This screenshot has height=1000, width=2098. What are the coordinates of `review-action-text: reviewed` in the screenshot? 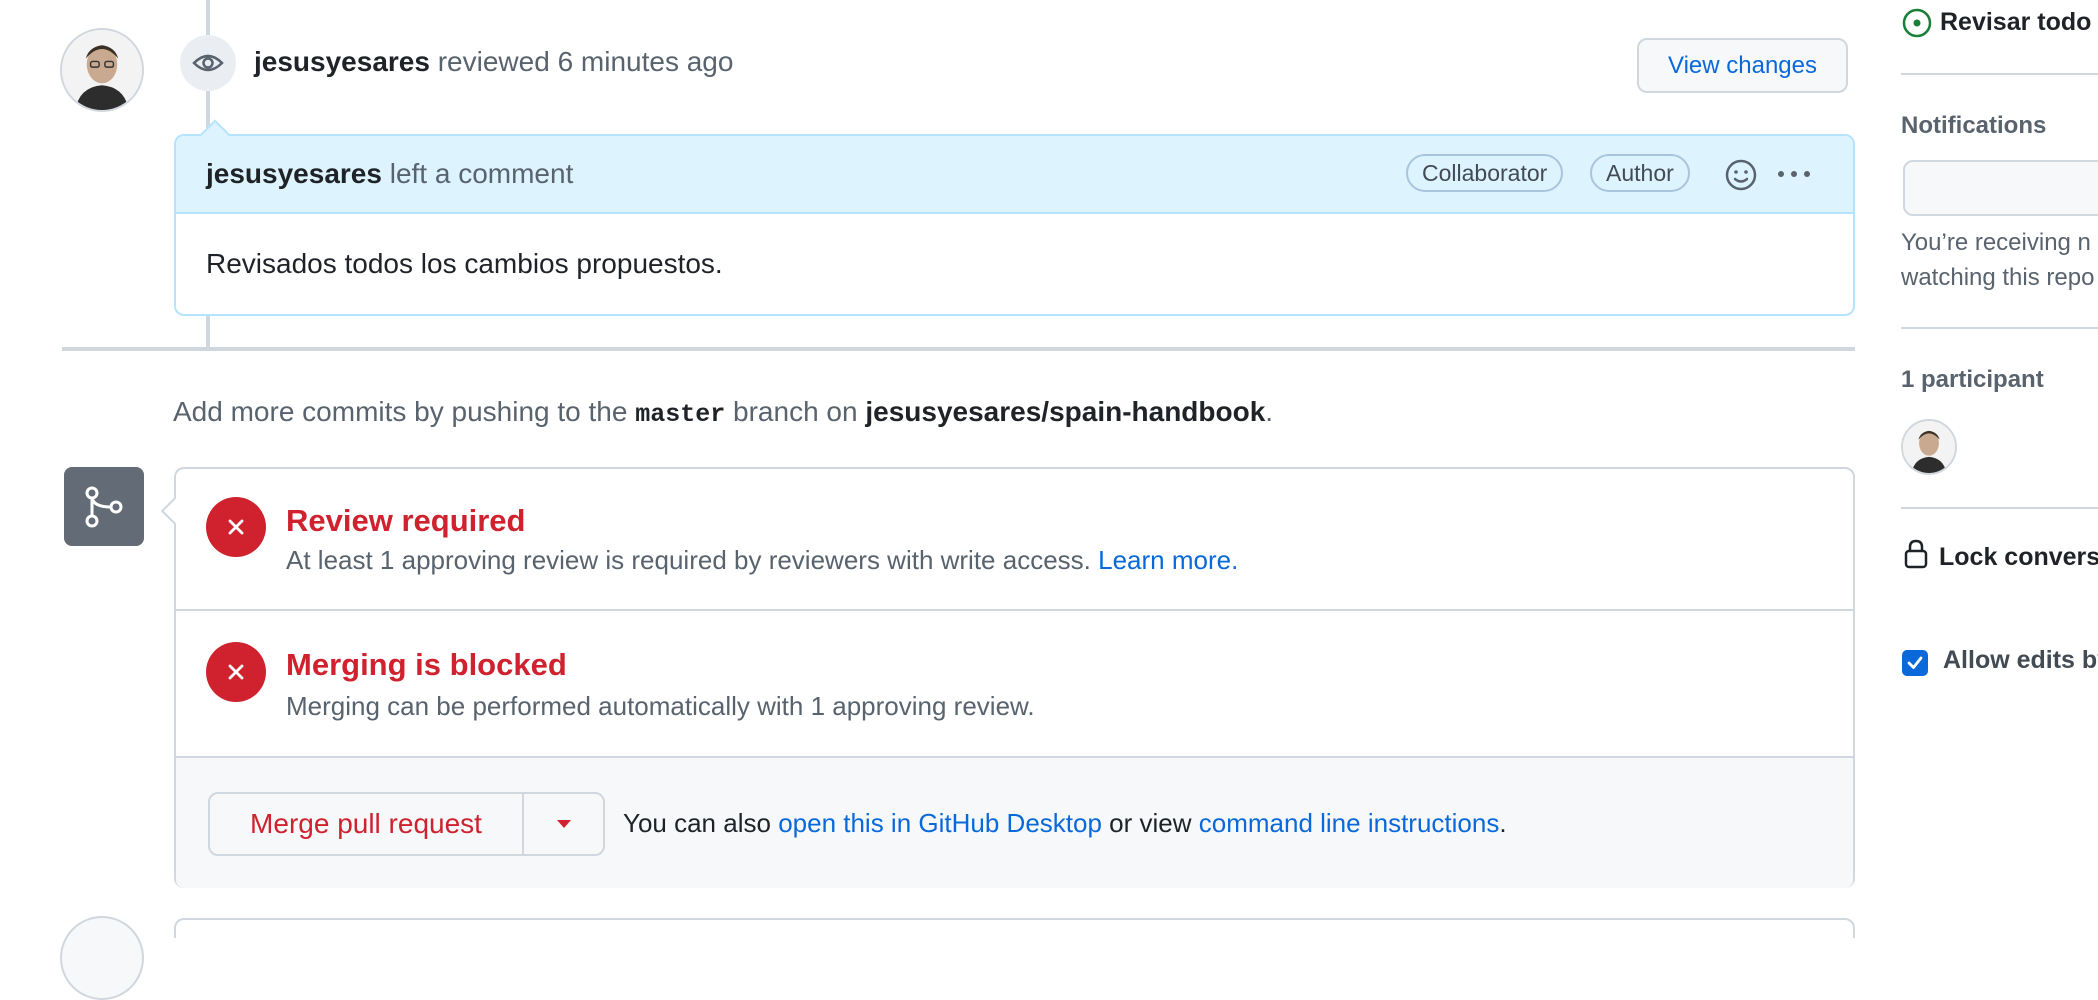 It's located at (493, 61).